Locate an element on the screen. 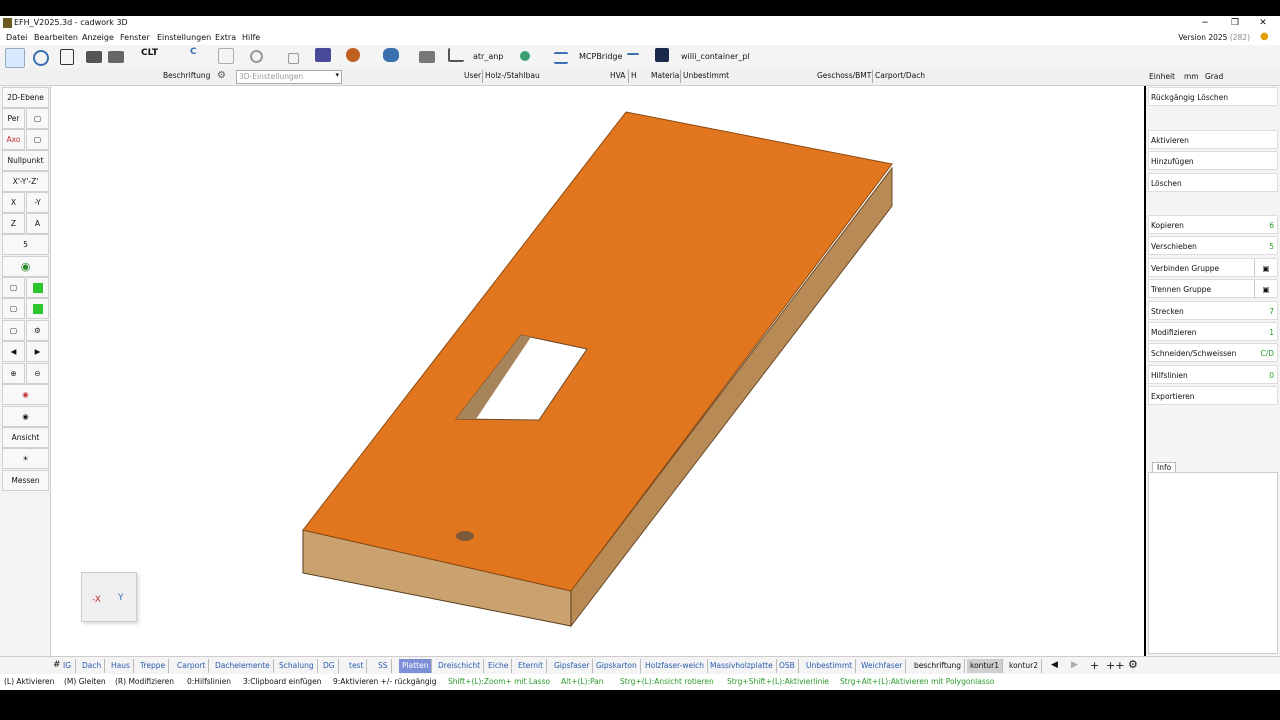 This screenshot has height=720, width=1280. view-cube: -X Y is located at coordinates (109, 597).